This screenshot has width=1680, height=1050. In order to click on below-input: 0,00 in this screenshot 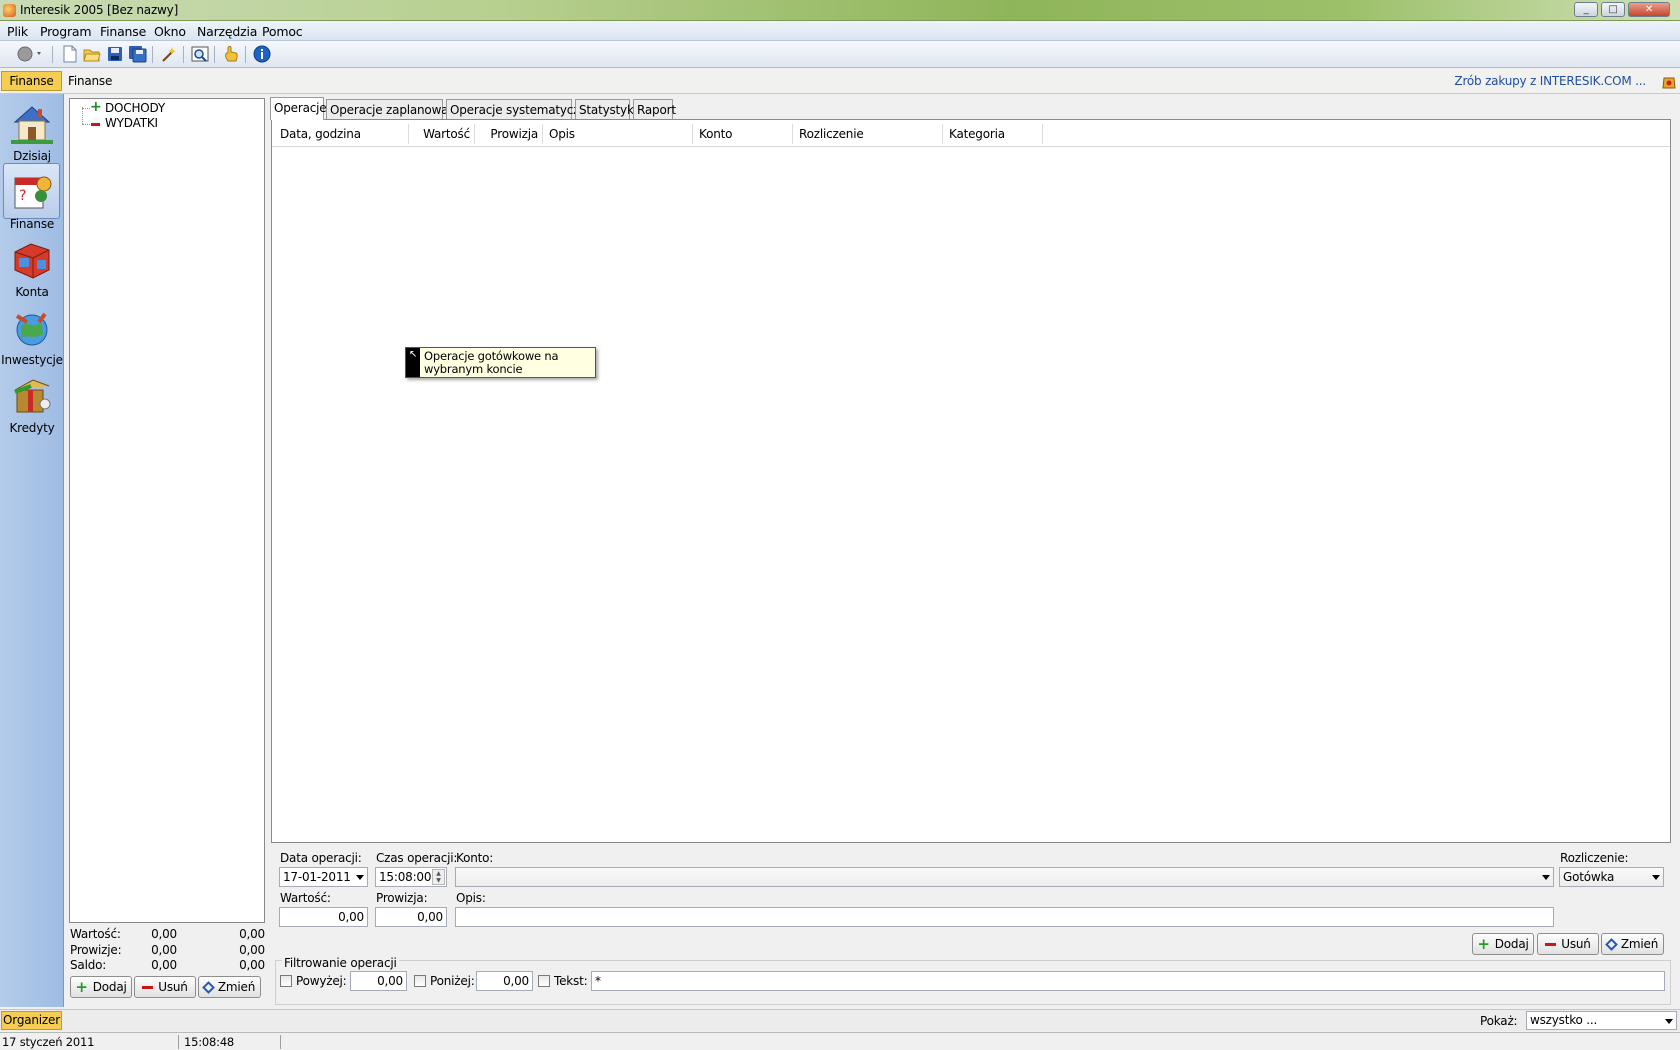, I will do `click(504, 981)`.